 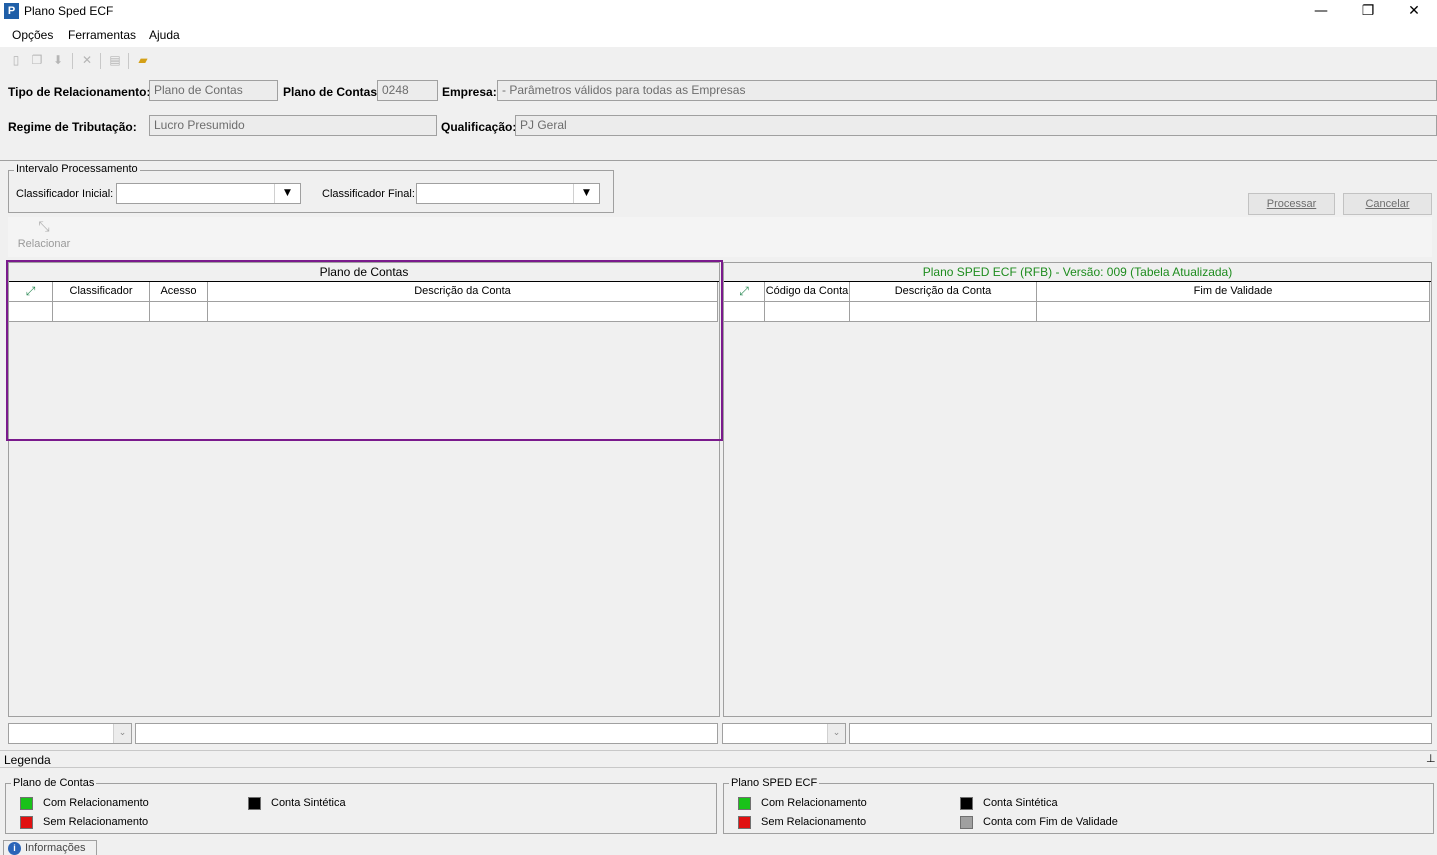 I want to click on download-icon: ⬇, so click(x=58, y=60).